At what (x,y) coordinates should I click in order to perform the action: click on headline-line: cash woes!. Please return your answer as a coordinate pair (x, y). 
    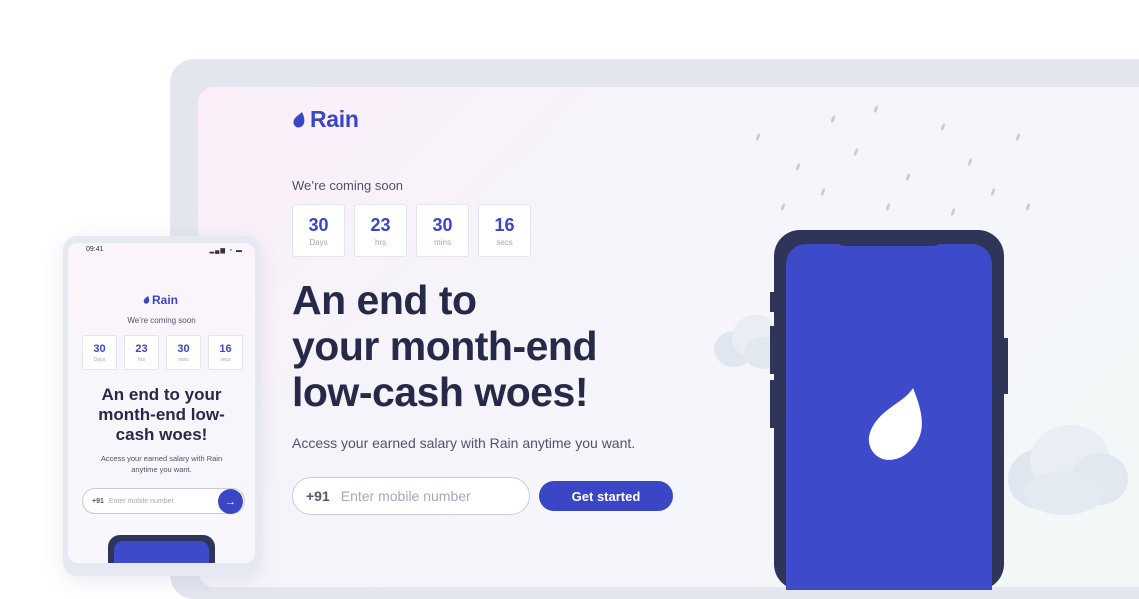
    Looking at the image, I should click on (161, 434).